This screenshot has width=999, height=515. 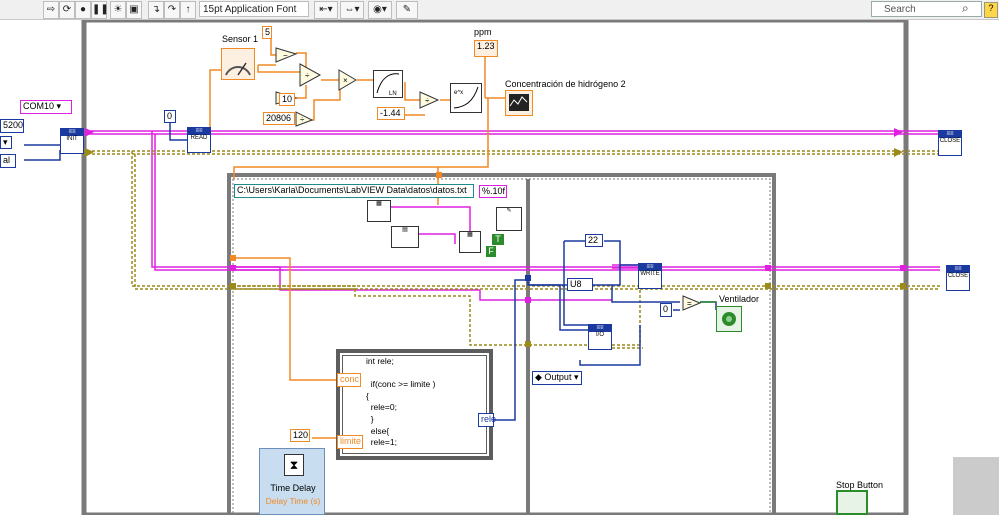 What do you see at coordinates (509, 219) in the screenshot?
I see `write-spreadsheet-node: ✎` at bounding box center [509, 219].